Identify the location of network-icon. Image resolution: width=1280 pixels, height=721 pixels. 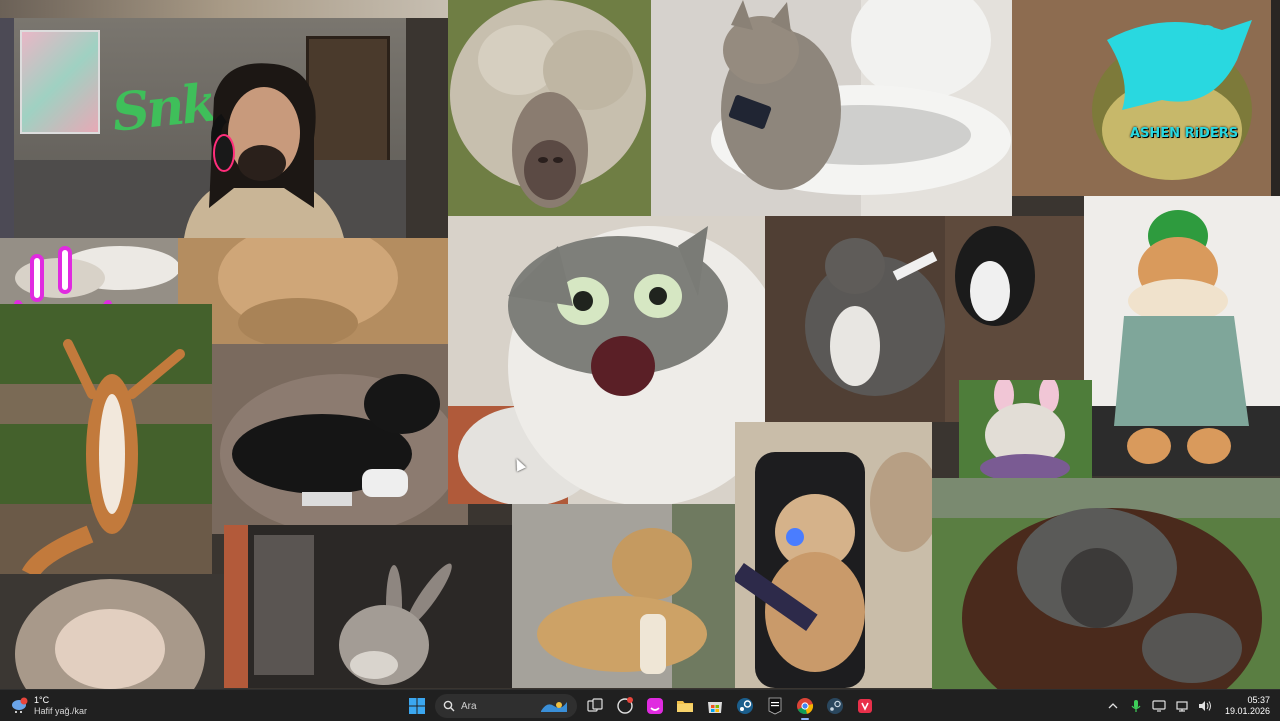
(1182, 706).